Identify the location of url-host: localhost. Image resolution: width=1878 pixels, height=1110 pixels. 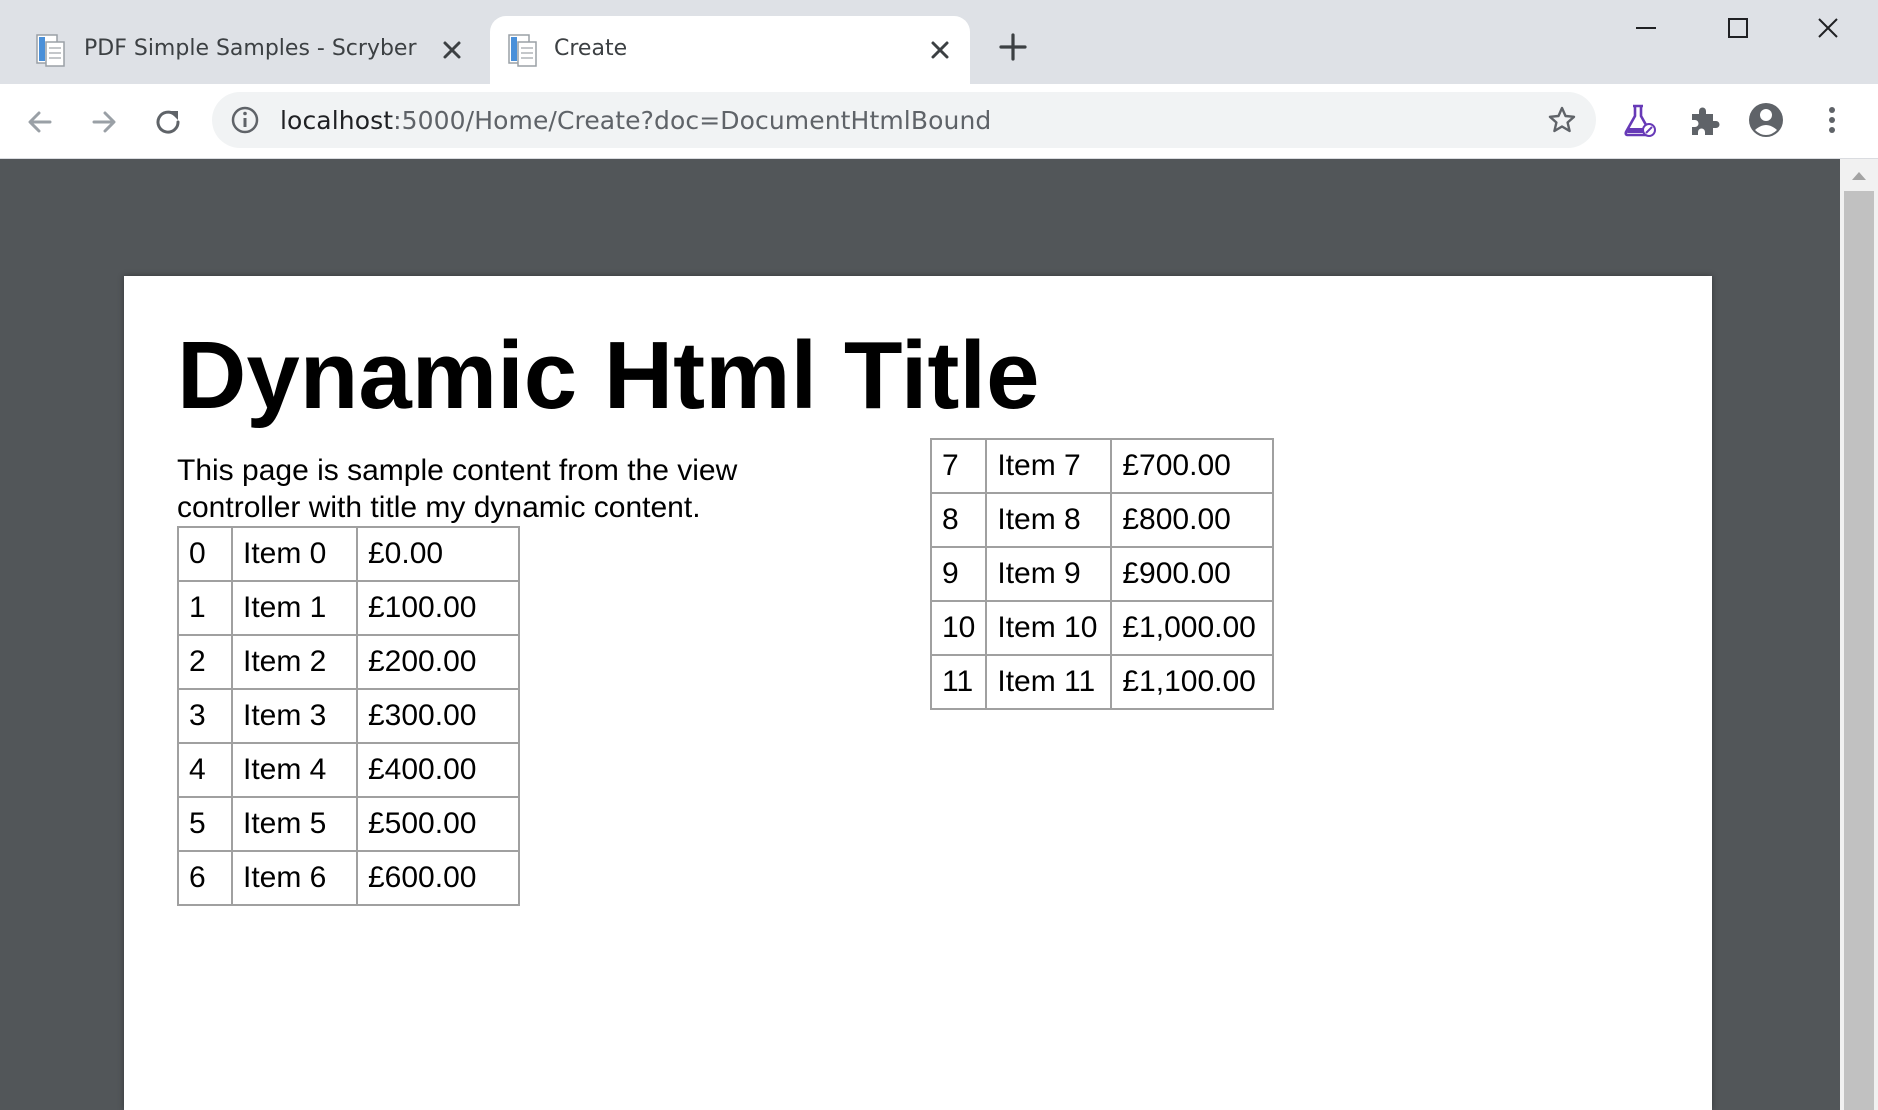
(337, 120).